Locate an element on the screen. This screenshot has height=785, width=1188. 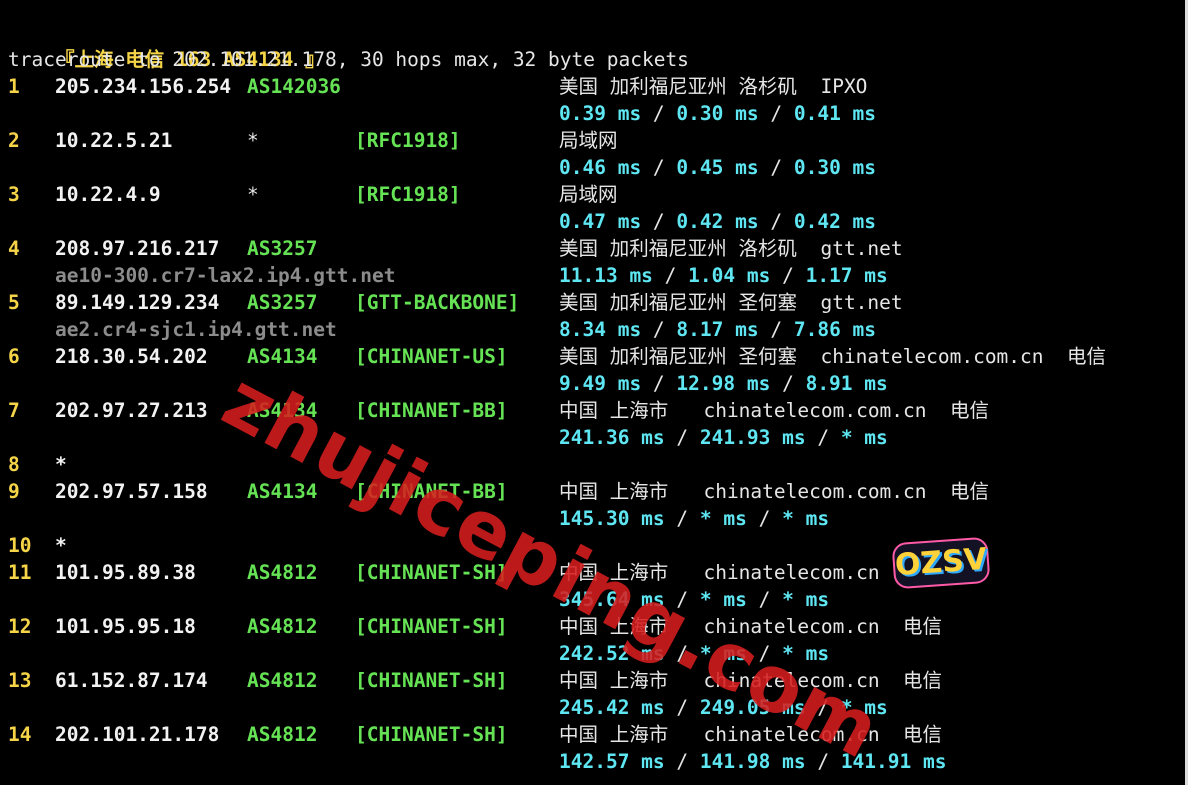
rtt-value: 8.17 ms is located at coordinates (717, 329).